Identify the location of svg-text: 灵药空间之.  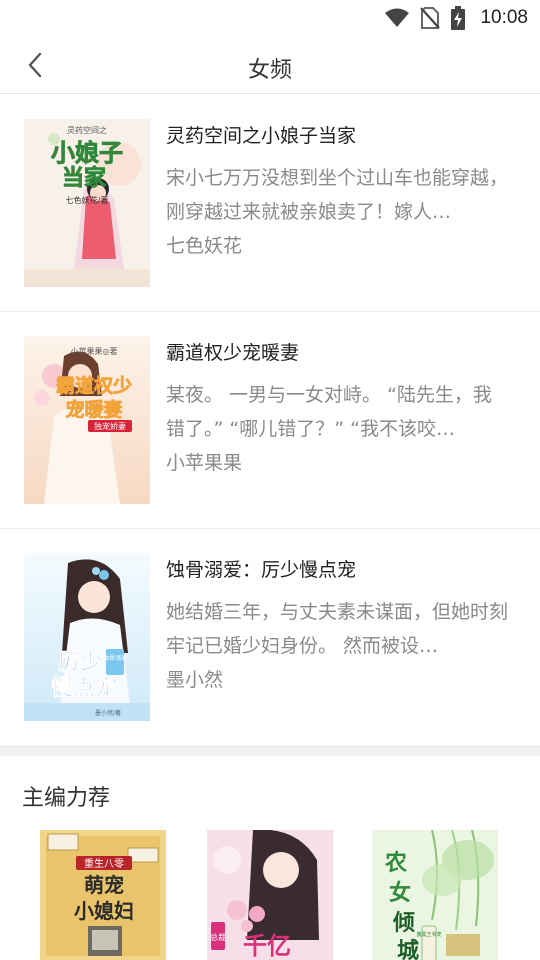
(87, 130).